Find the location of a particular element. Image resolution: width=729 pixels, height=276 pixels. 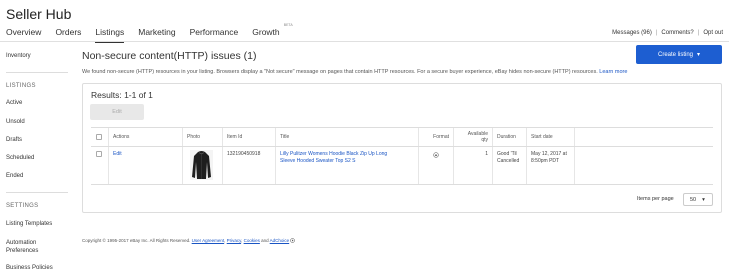

duration-line: Cancelled is located at coordinates (508, 160).